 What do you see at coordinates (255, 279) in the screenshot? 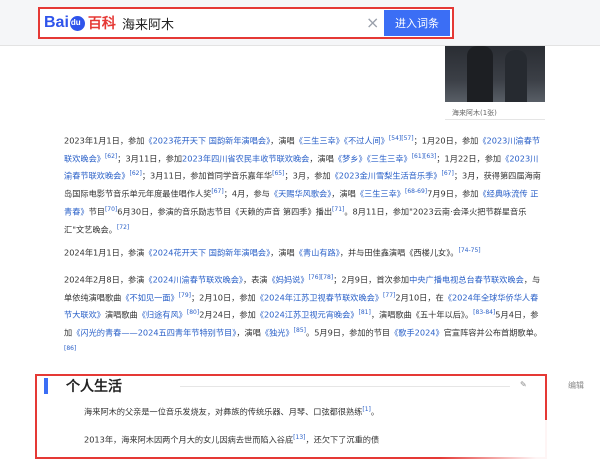
I see `text-run: ，表演` at bounding box center [255, 279].